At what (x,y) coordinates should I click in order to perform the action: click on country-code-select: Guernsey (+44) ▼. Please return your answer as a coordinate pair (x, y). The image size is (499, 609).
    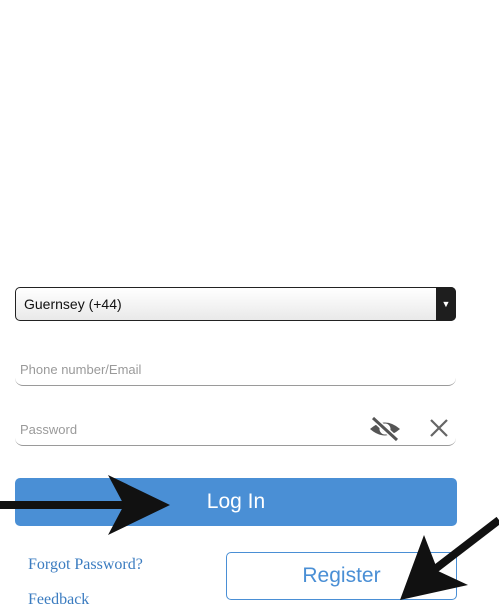
    Looking at the image, I should click on (235, 304).